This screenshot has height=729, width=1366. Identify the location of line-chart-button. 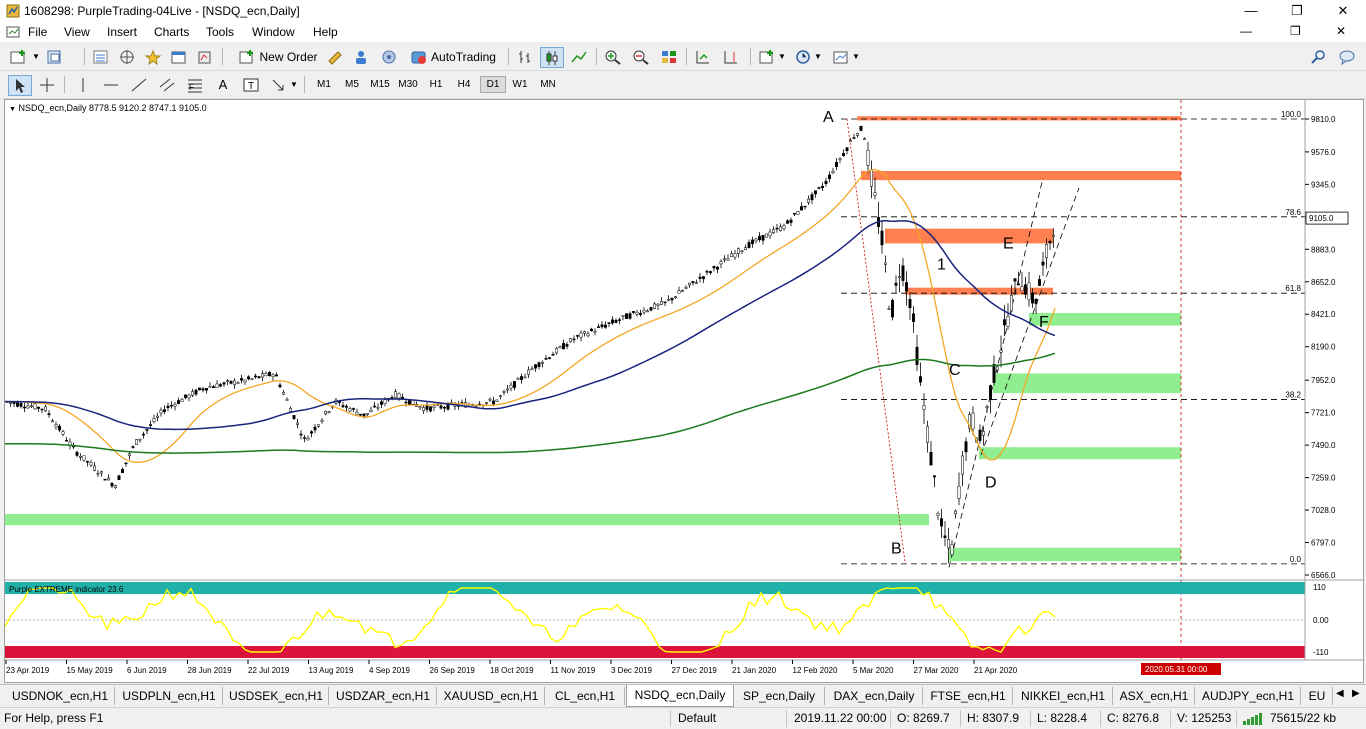
(579, 56).